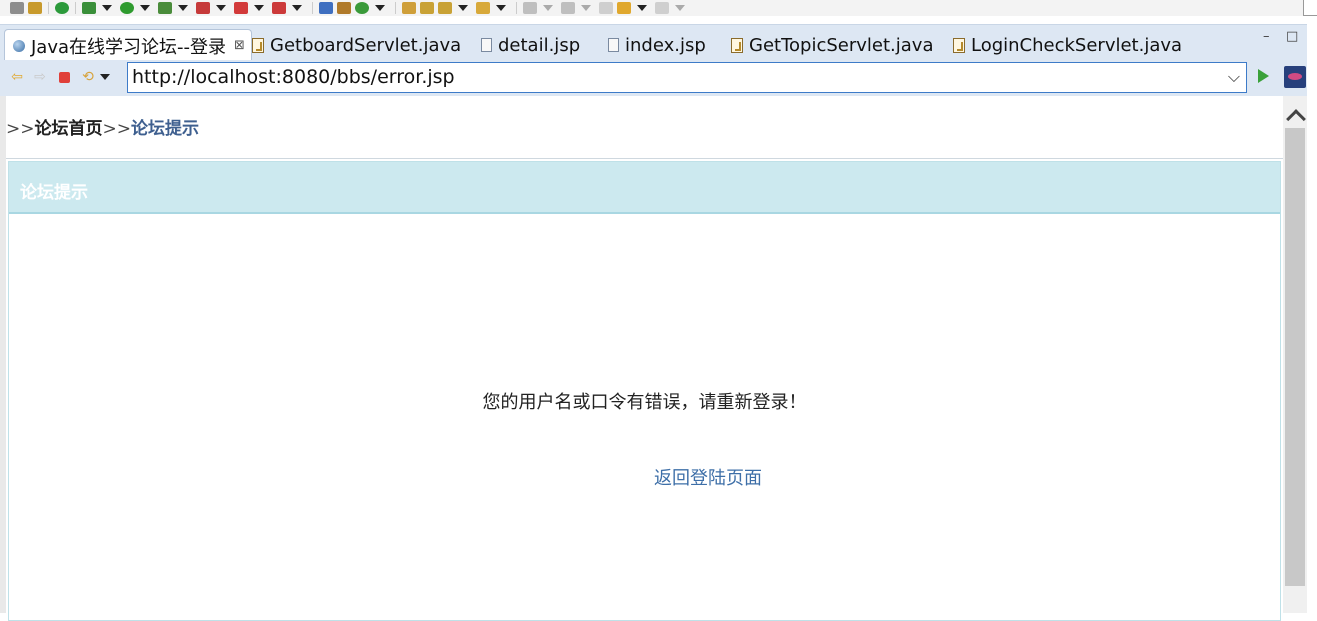  Describe the element at coordinates (293, 77) in the screenshot. I see `url-text: http://localhost:8080/bbs/error.jsp` at that location.